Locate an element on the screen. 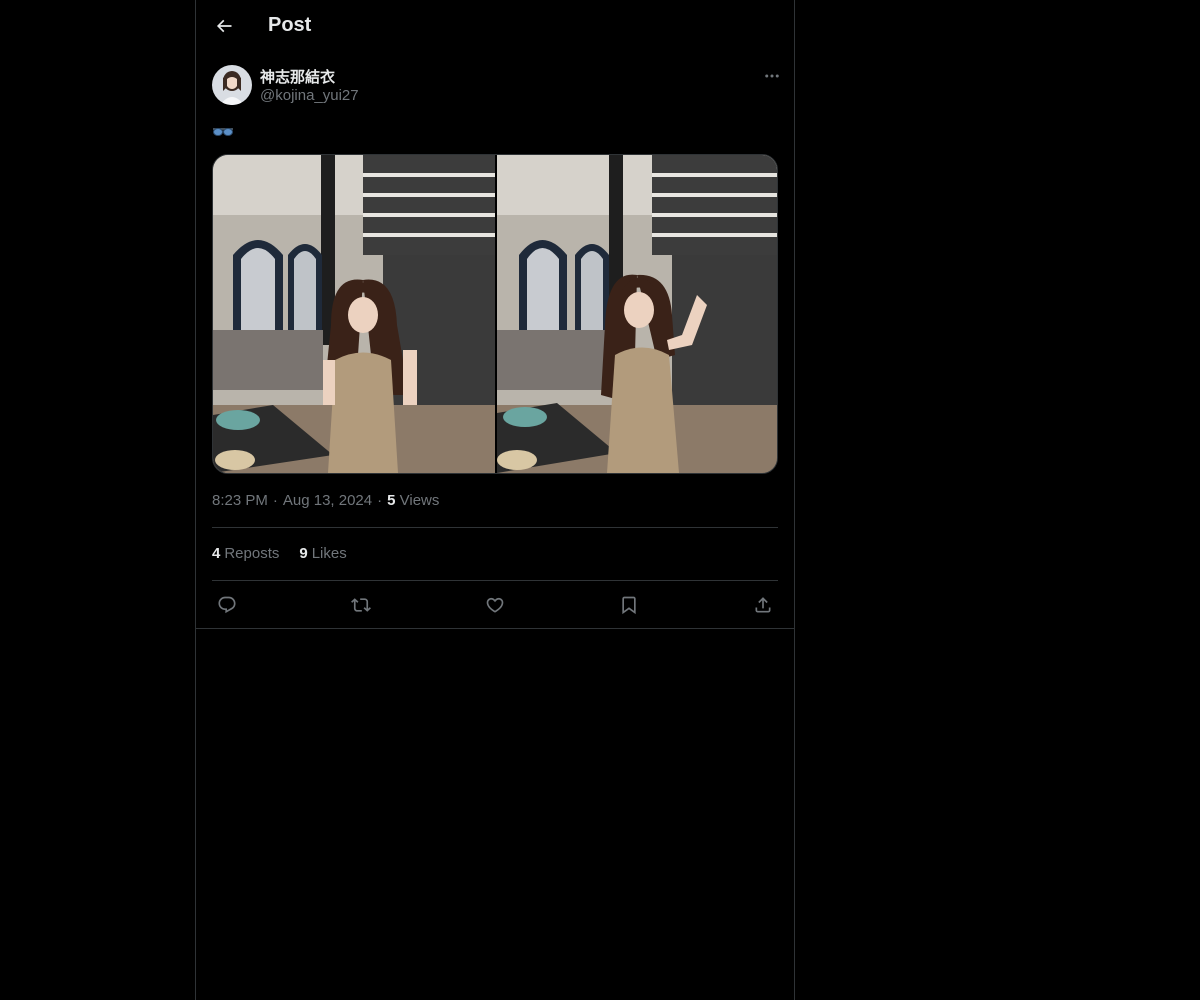 The image size is (1200, 1000). post-bottom-border is located at coordinates (495, 628).